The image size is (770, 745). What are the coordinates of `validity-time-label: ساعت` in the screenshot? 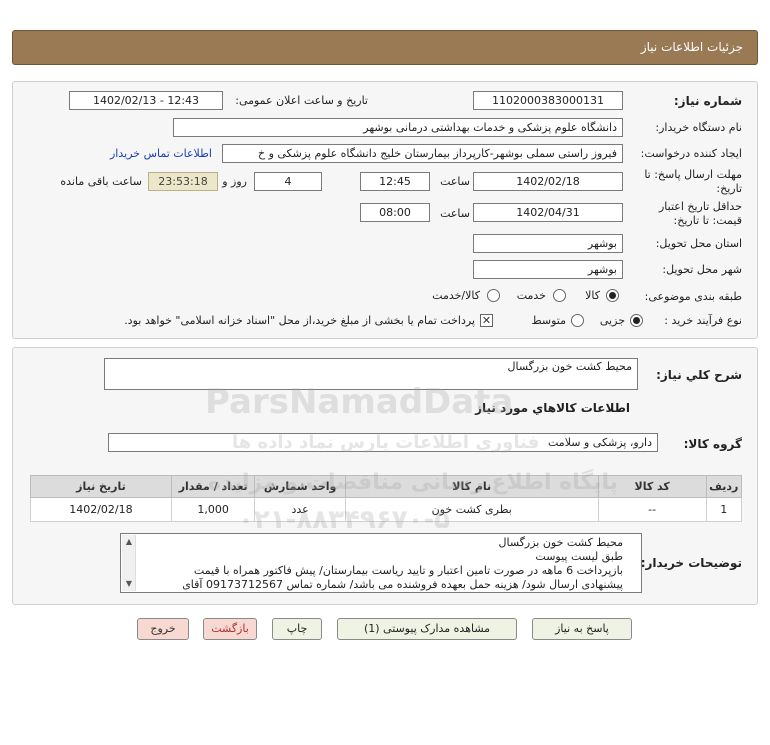 It's located at (455, 213).